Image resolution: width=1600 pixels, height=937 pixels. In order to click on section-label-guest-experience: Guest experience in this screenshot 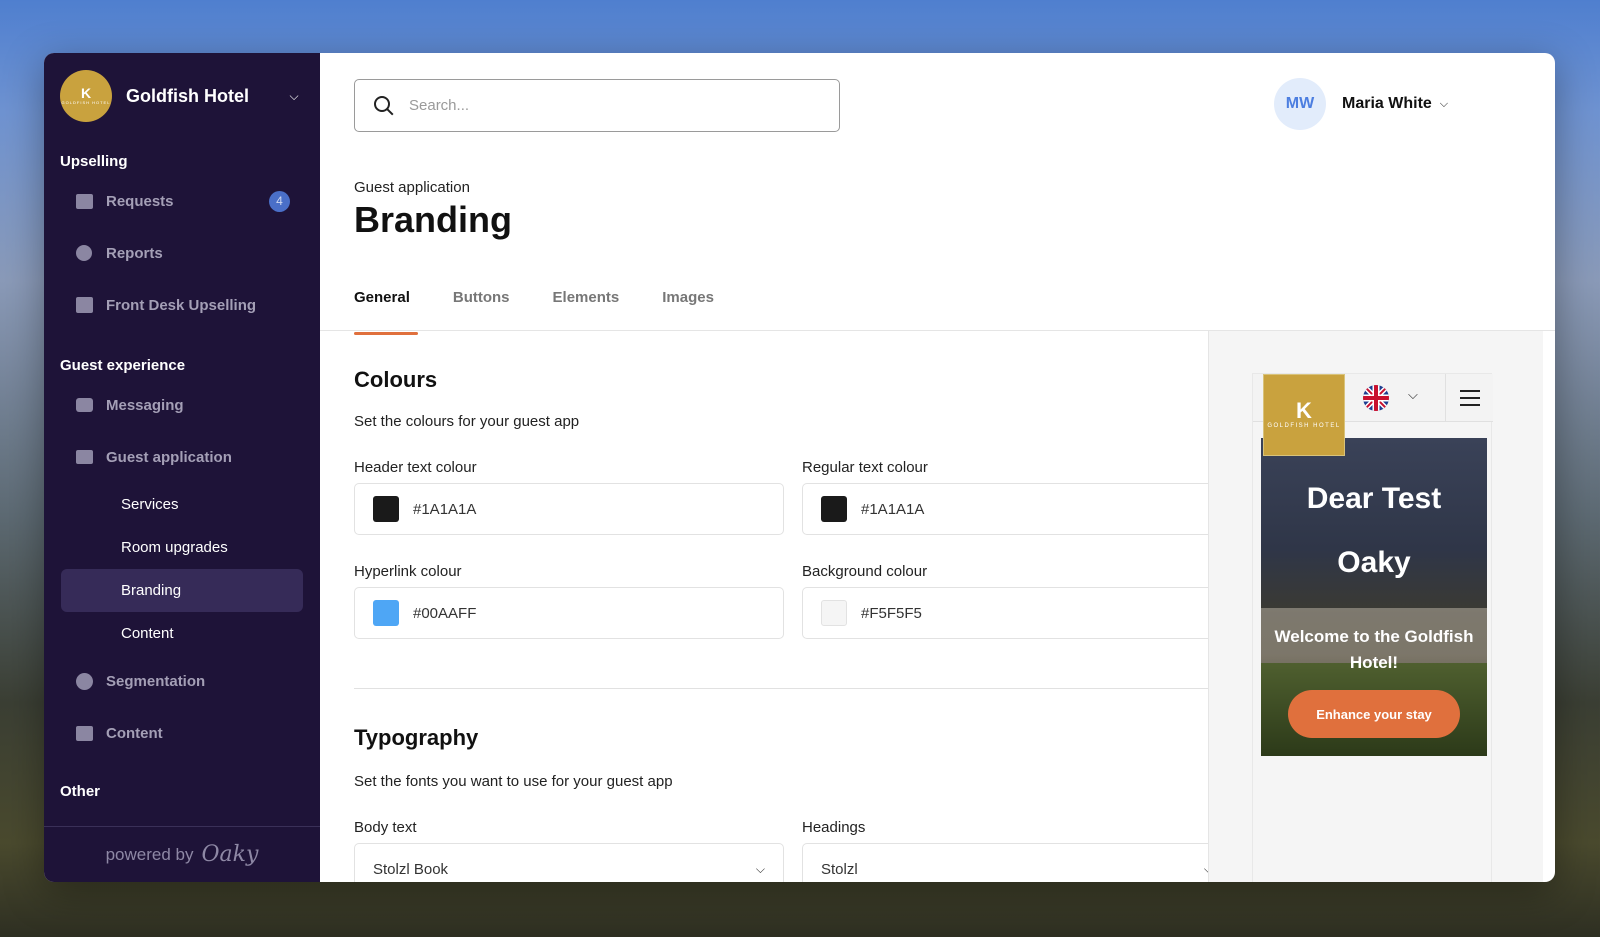, I will do `click(123, 365)`.